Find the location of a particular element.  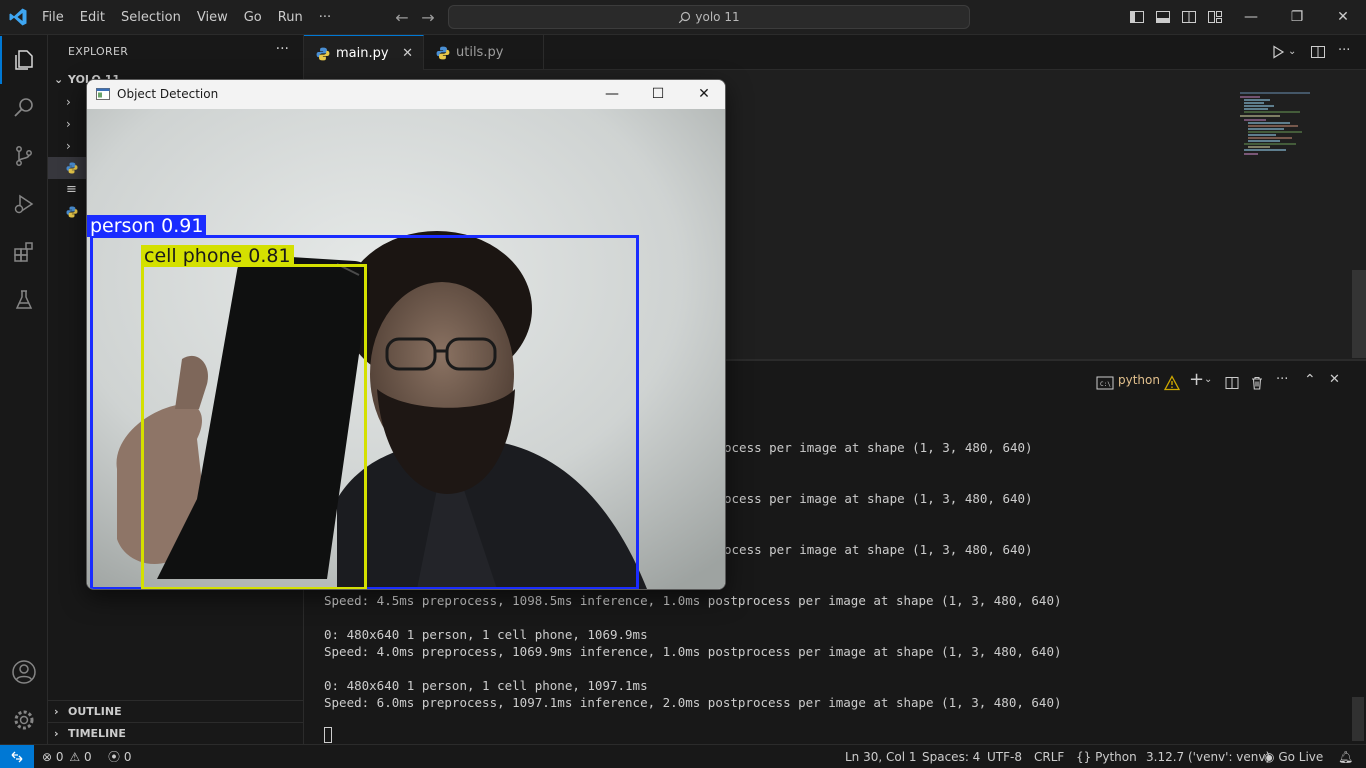

explorer-more-actions: ··· is located at coordinates (282, 49).